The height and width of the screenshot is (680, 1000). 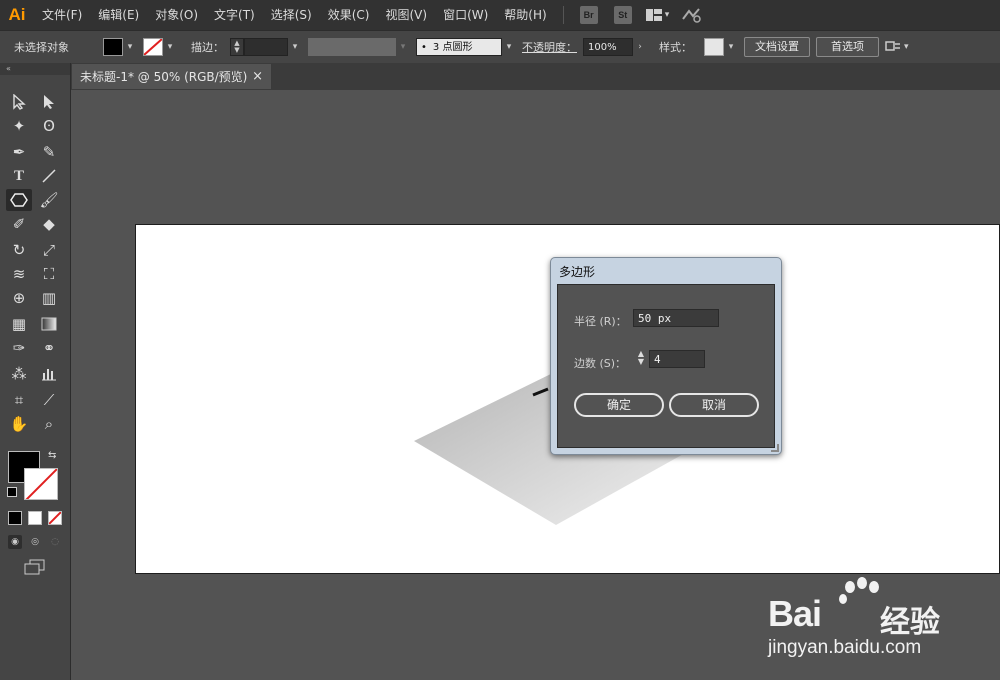 I want to click on gradient-mode-icon, so click(x=35, y=518).